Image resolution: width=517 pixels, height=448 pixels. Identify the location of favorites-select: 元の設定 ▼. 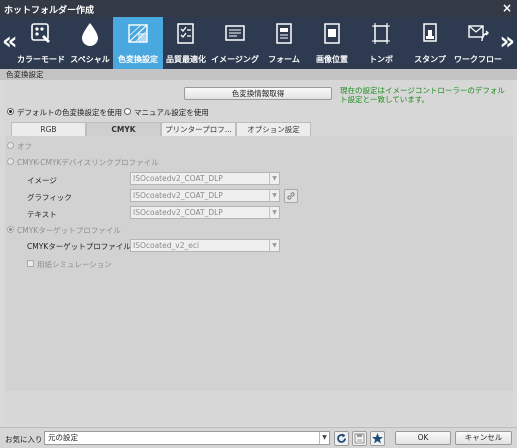
(187, 438).